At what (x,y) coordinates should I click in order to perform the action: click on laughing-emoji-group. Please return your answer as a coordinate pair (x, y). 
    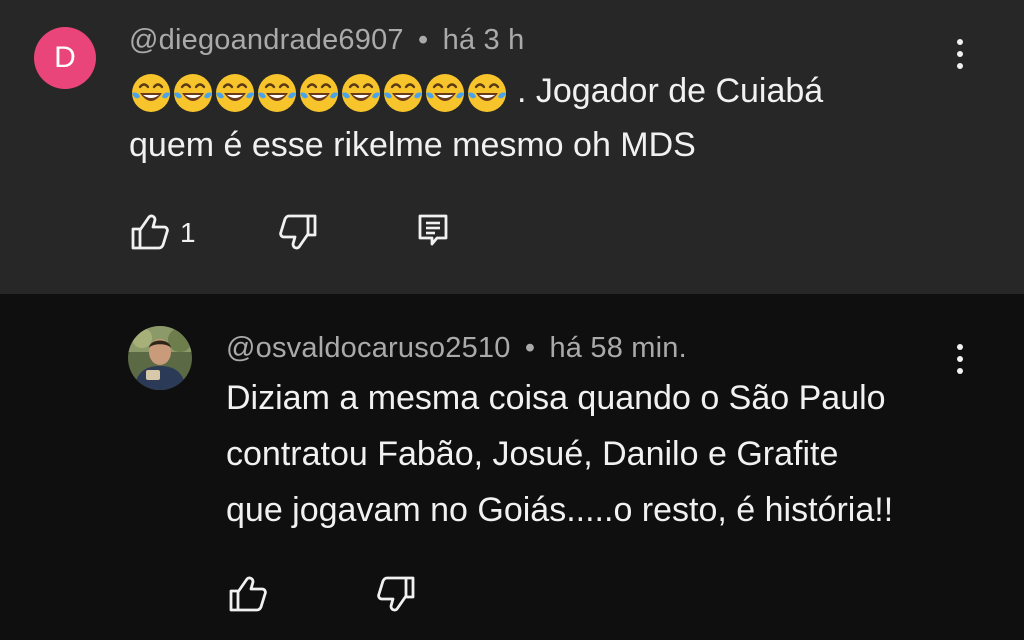
    Looking at the image, I should click on (318, 93).